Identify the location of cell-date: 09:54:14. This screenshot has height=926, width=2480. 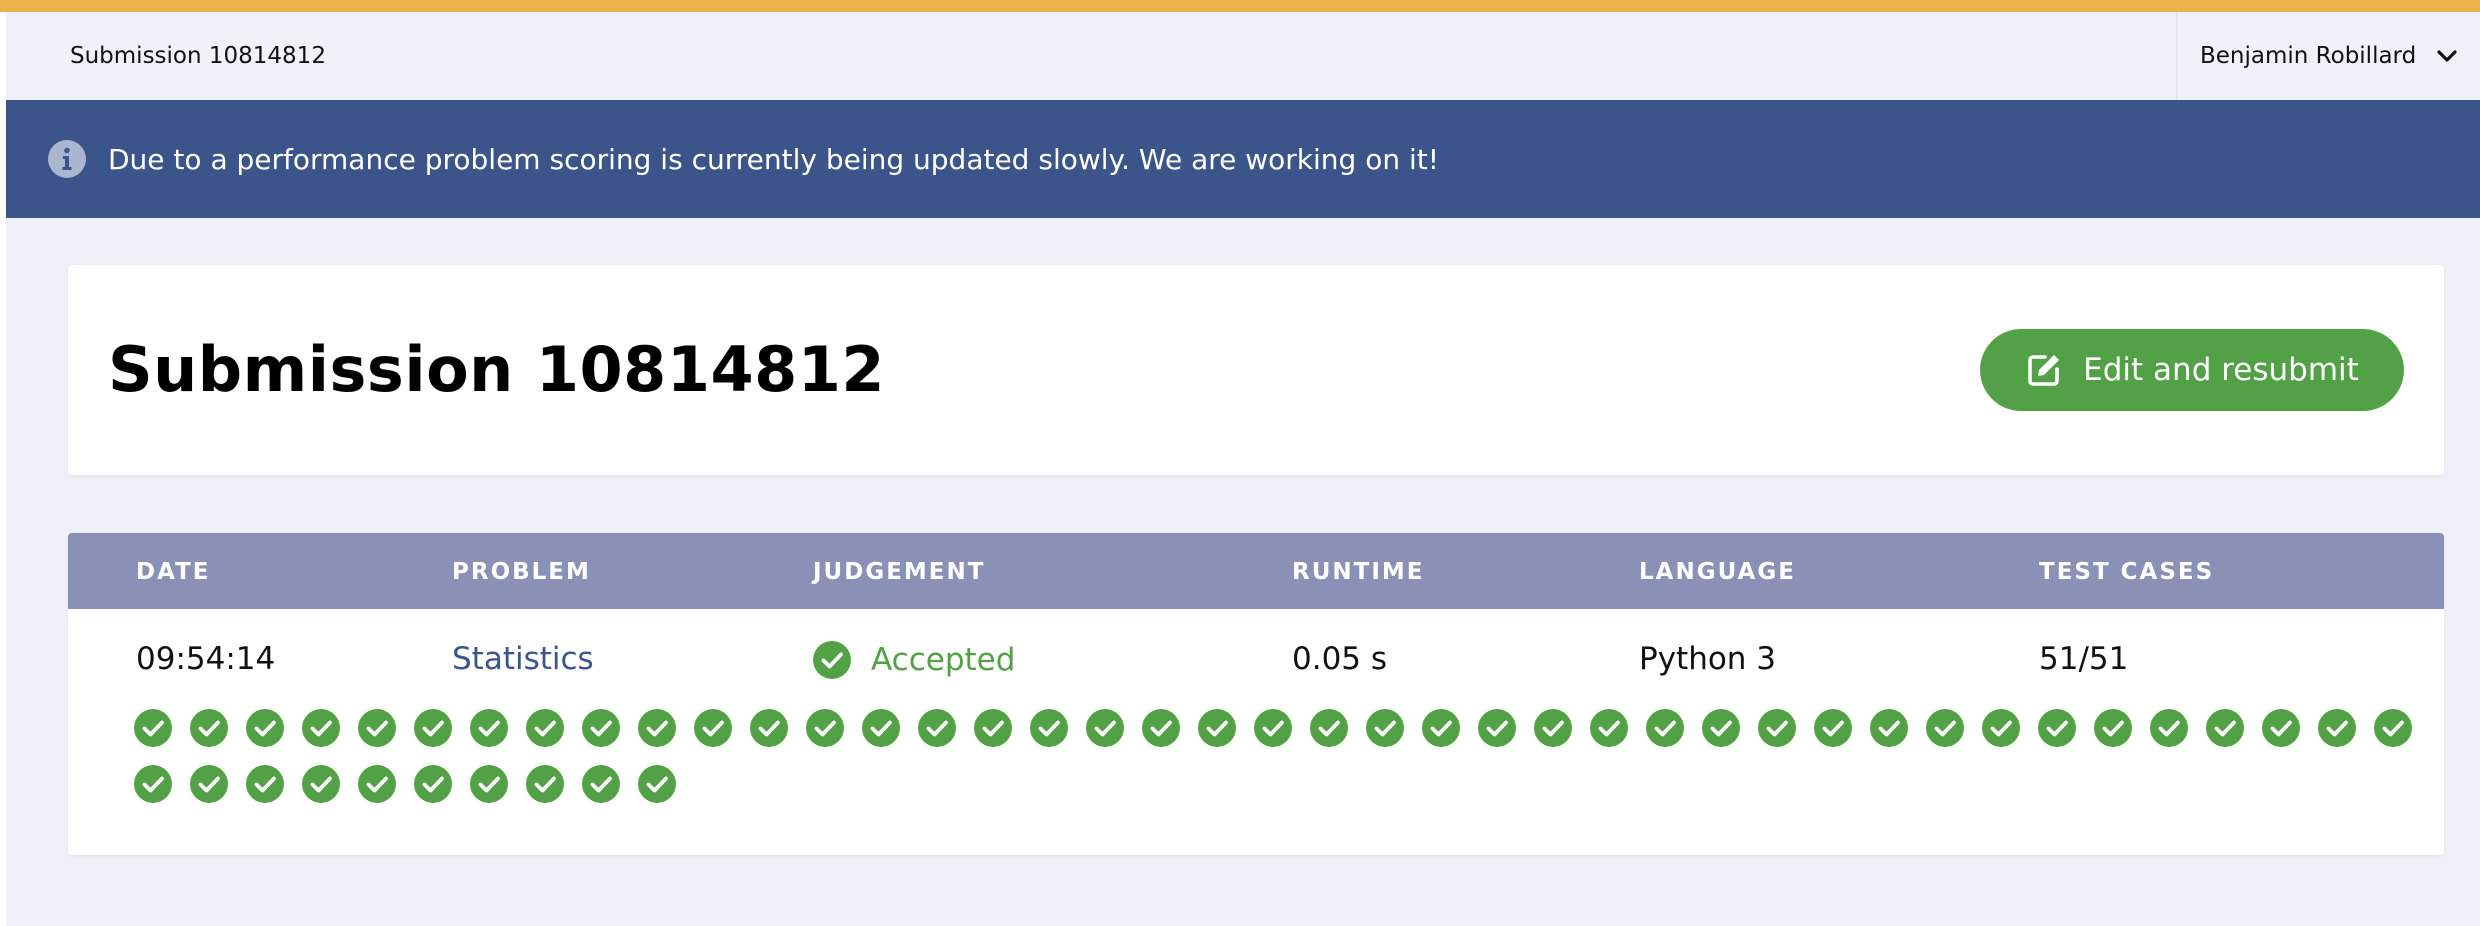
(206, 659).